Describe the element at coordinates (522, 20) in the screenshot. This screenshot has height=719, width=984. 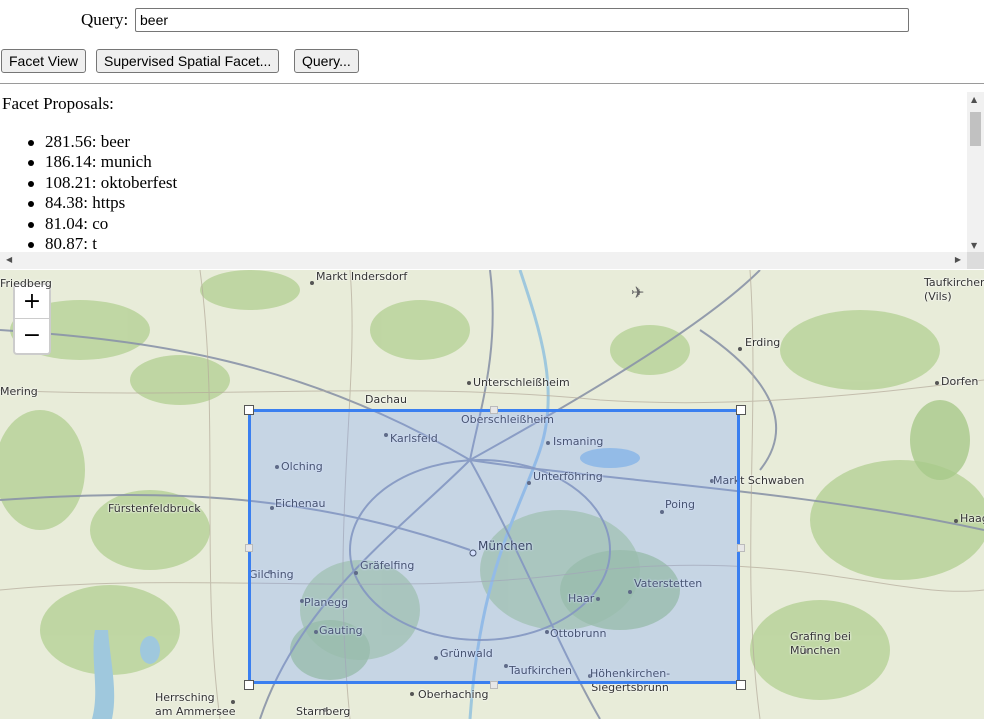
I see `query-input` at that location.